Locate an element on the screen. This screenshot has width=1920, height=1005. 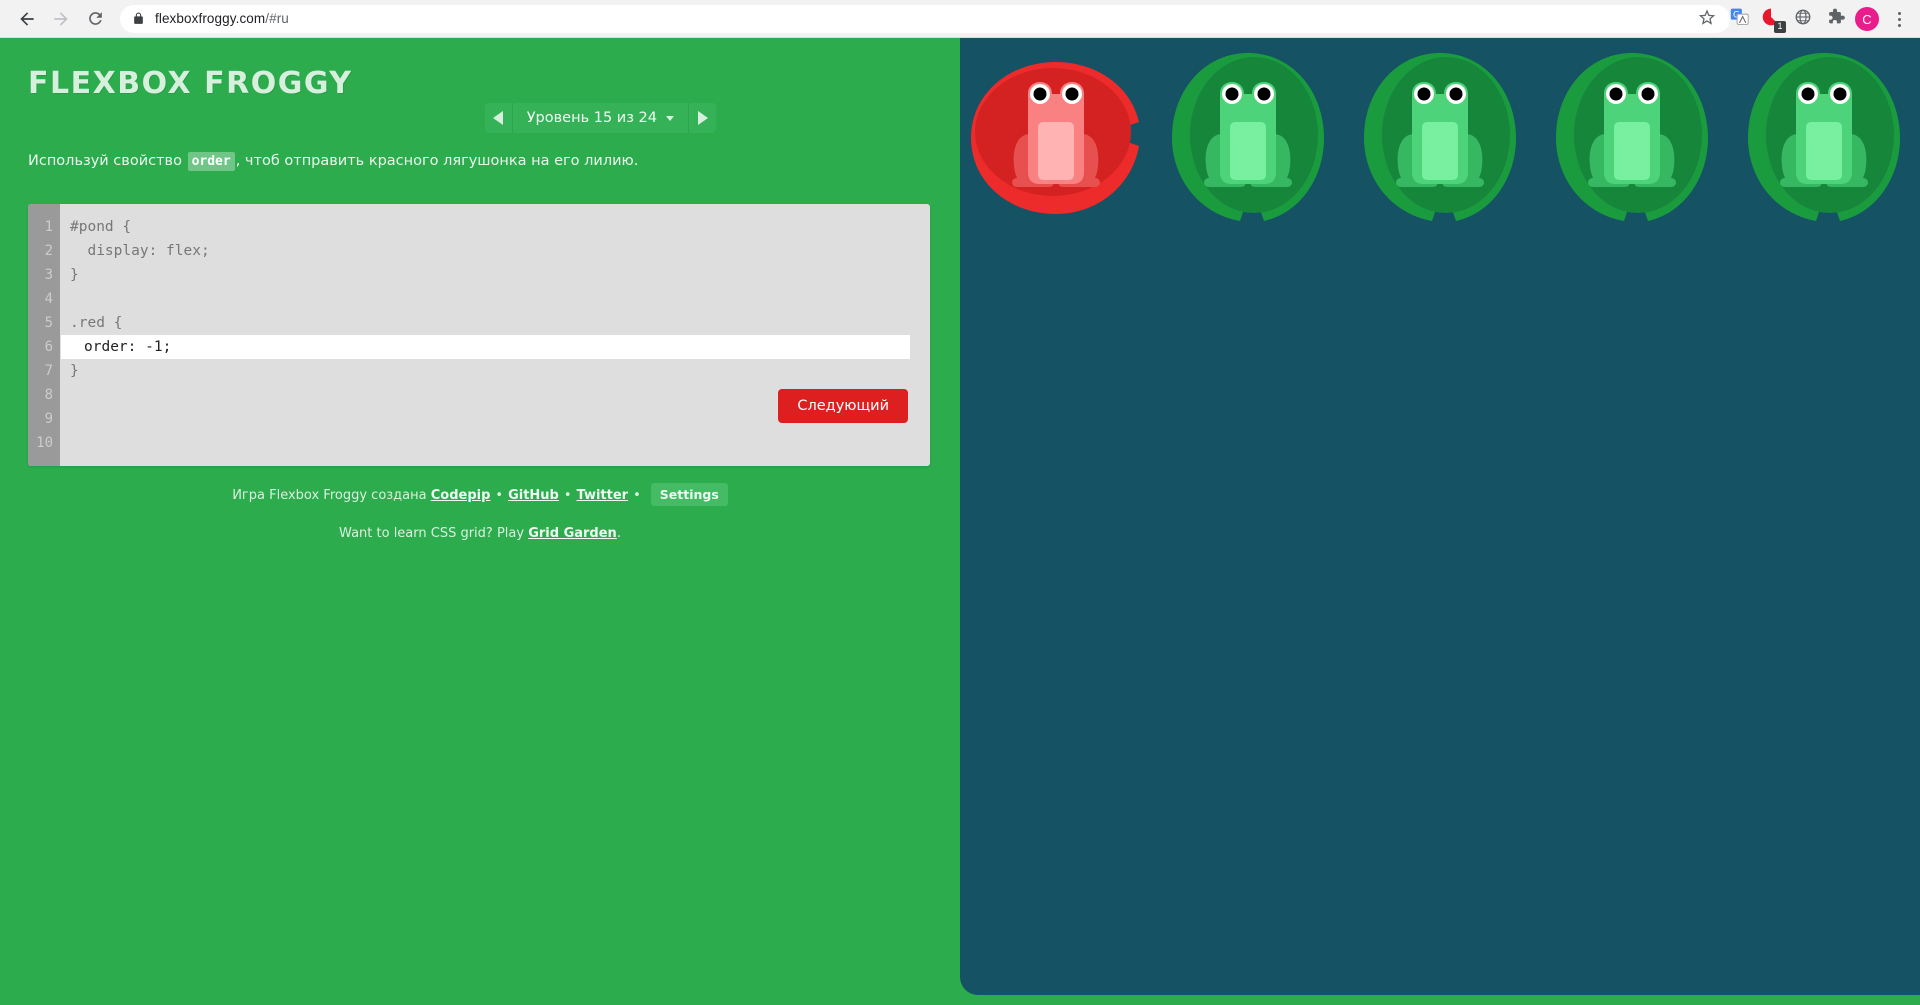
line-number: 4 is located at coordinates (48, 299).